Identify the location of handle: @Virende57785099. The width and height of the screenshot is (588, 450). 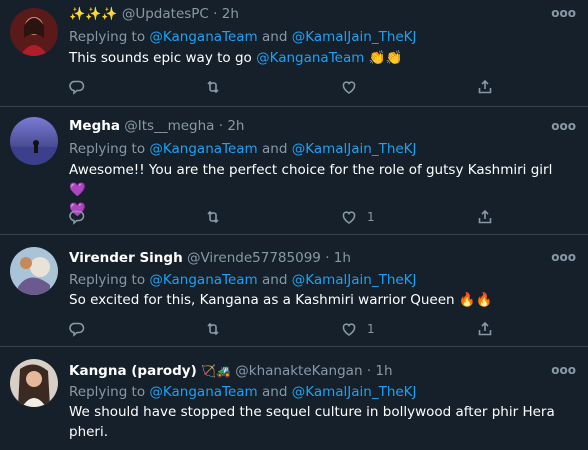
(254, 258).